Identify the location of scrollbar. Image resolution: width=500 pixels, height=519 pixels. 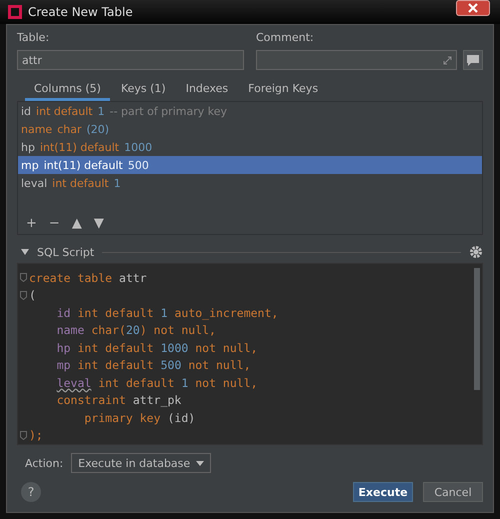
(477, 329).